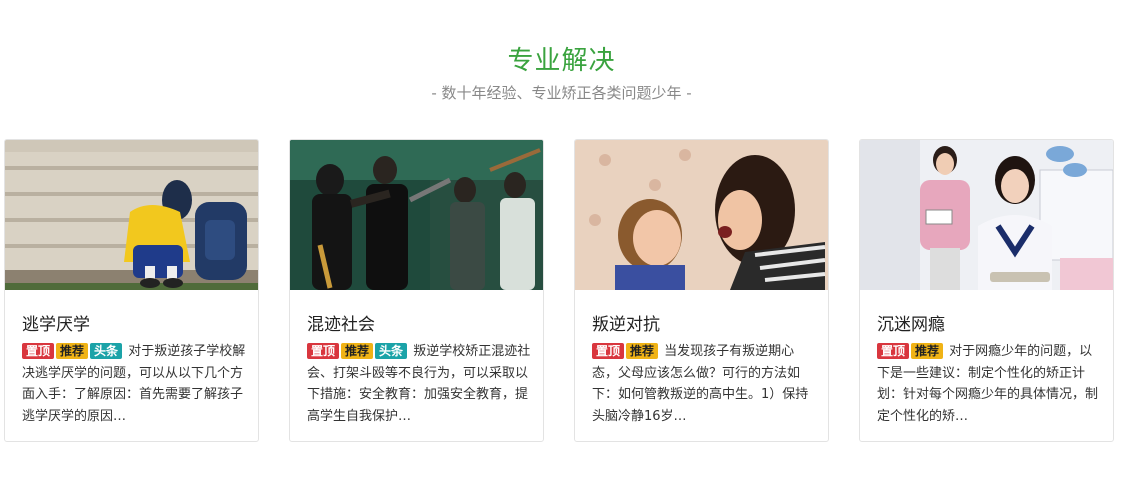 The width and height of the screenshot is (1123, 483). Describe the element at coordinates (701, 215) in the screenshot. I see `card-image-rebellion` at that location.